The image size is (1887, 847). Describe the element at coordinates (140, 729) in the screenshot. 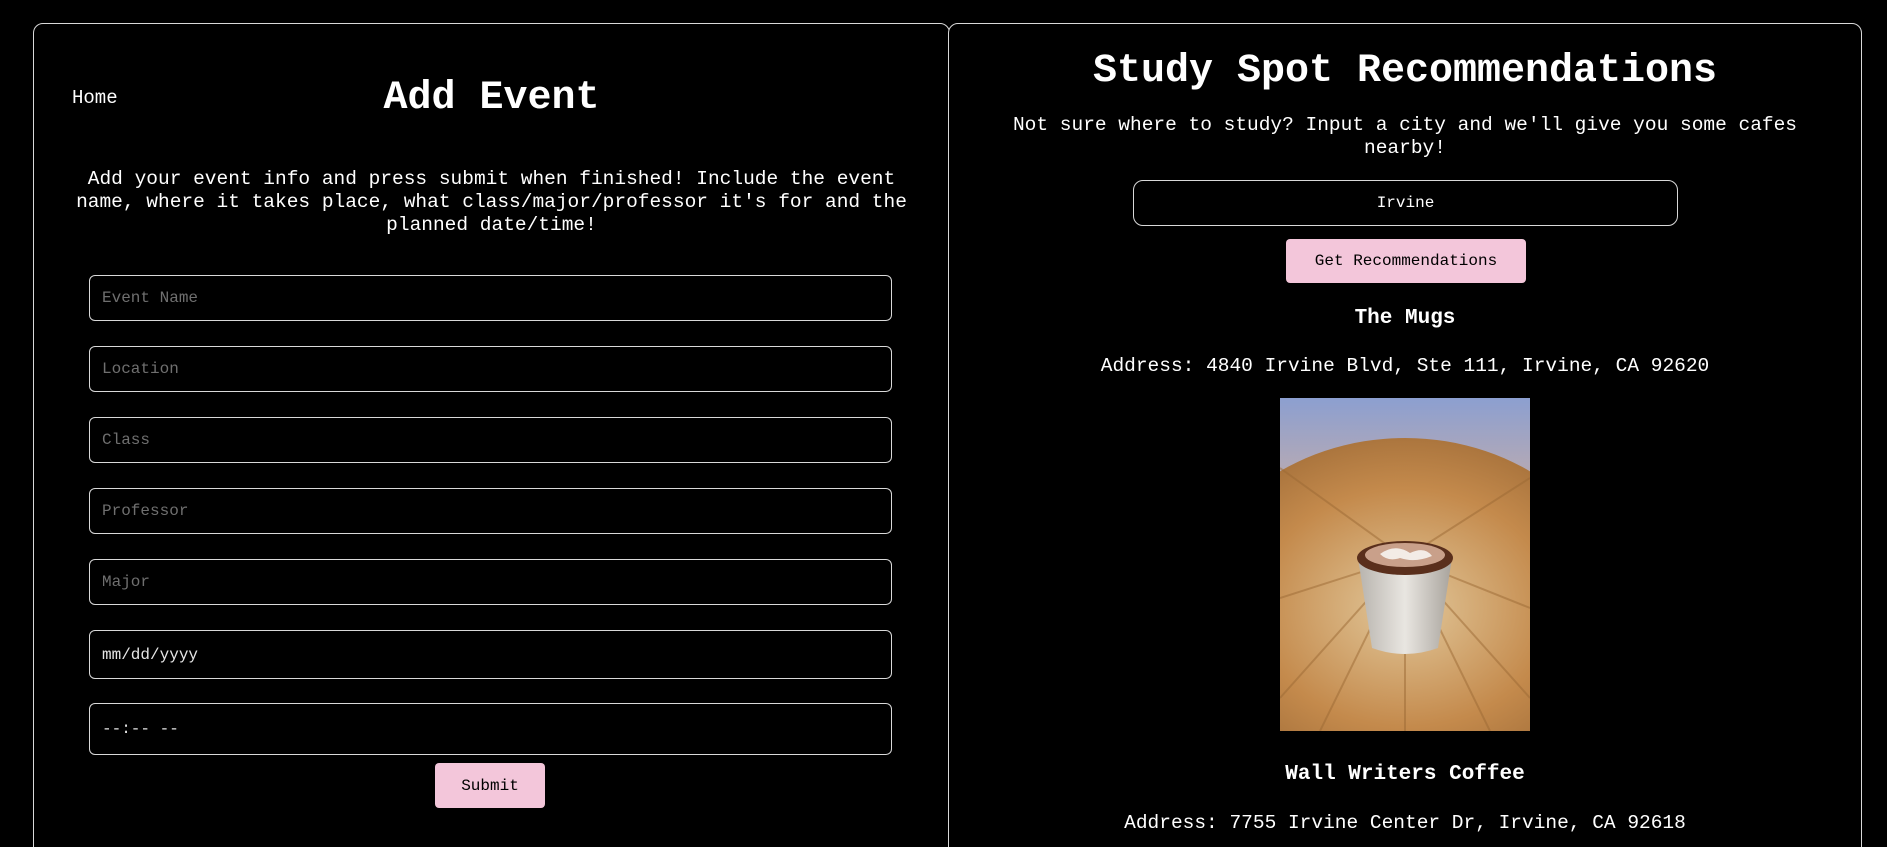

I see `time-placeholder: --:-- --` at that location.